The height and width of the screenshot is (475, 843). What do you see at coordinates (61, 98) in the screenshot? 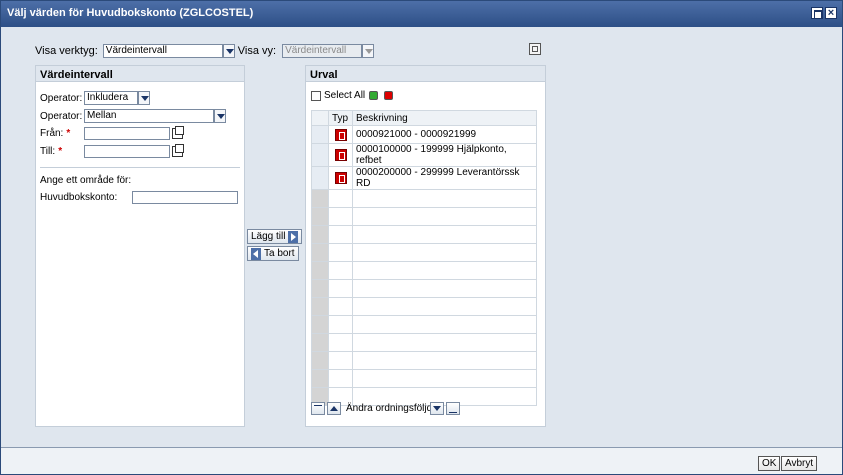
I see `operator1-label: Operator:` at bounding box center [61, 98].